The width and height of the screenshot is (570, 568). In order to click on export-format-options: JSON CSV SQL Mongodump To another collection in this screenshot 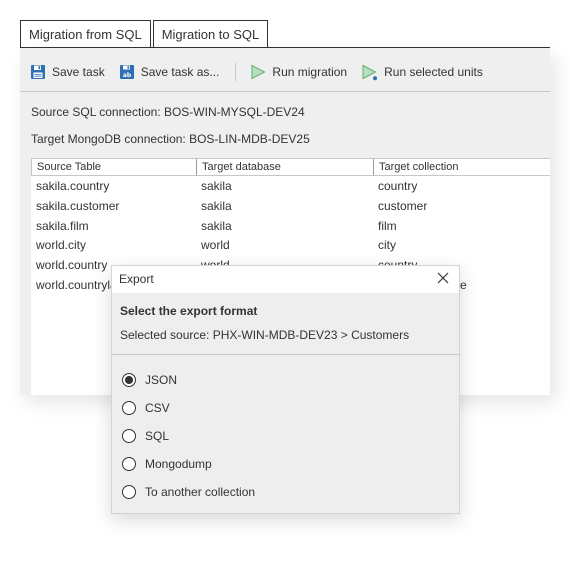, I will do `click(188, 436)`.